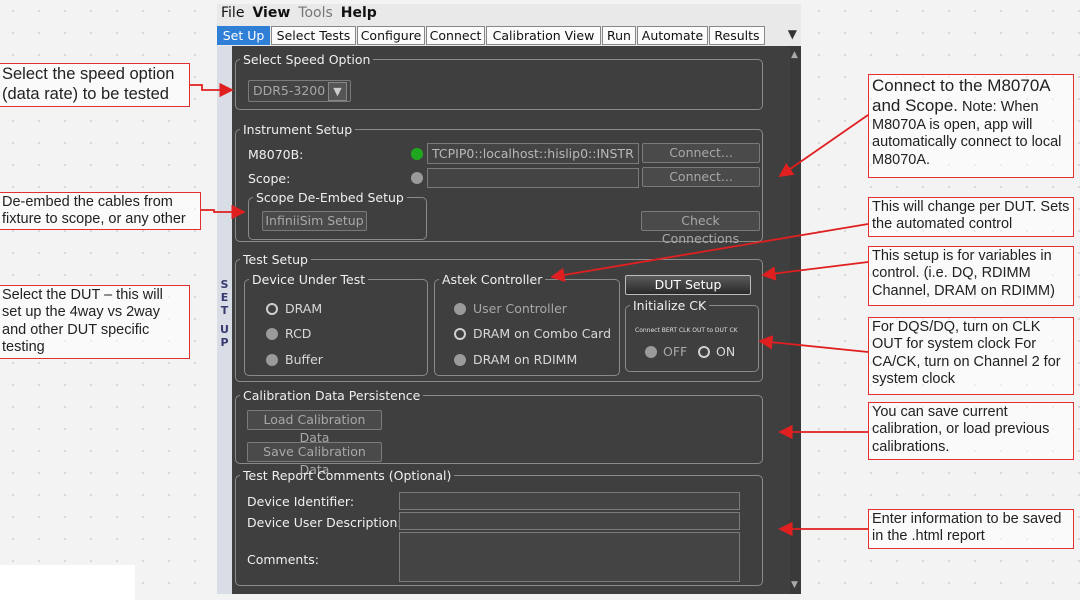  Describe the element at coordinates (243, 35) in the screenshot. I see `tab-setup: Set Up` at that location.